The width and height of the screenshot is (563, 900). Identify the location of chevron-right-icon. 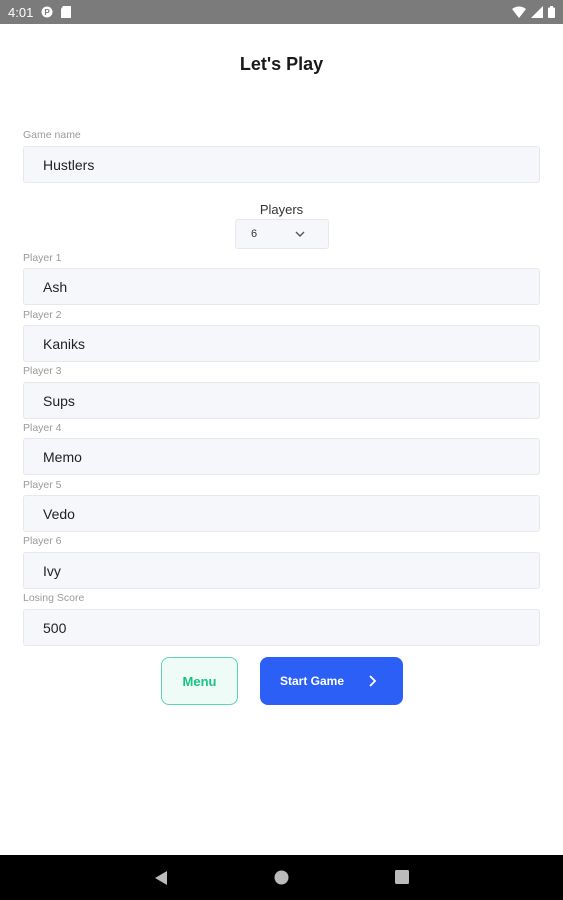
(372, 682).